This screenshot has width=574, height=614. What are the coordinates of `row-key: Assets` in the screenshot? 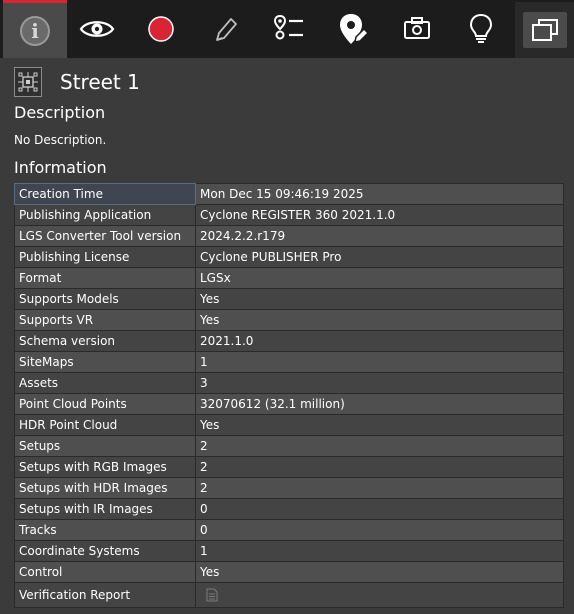 It's located at (105, 383).